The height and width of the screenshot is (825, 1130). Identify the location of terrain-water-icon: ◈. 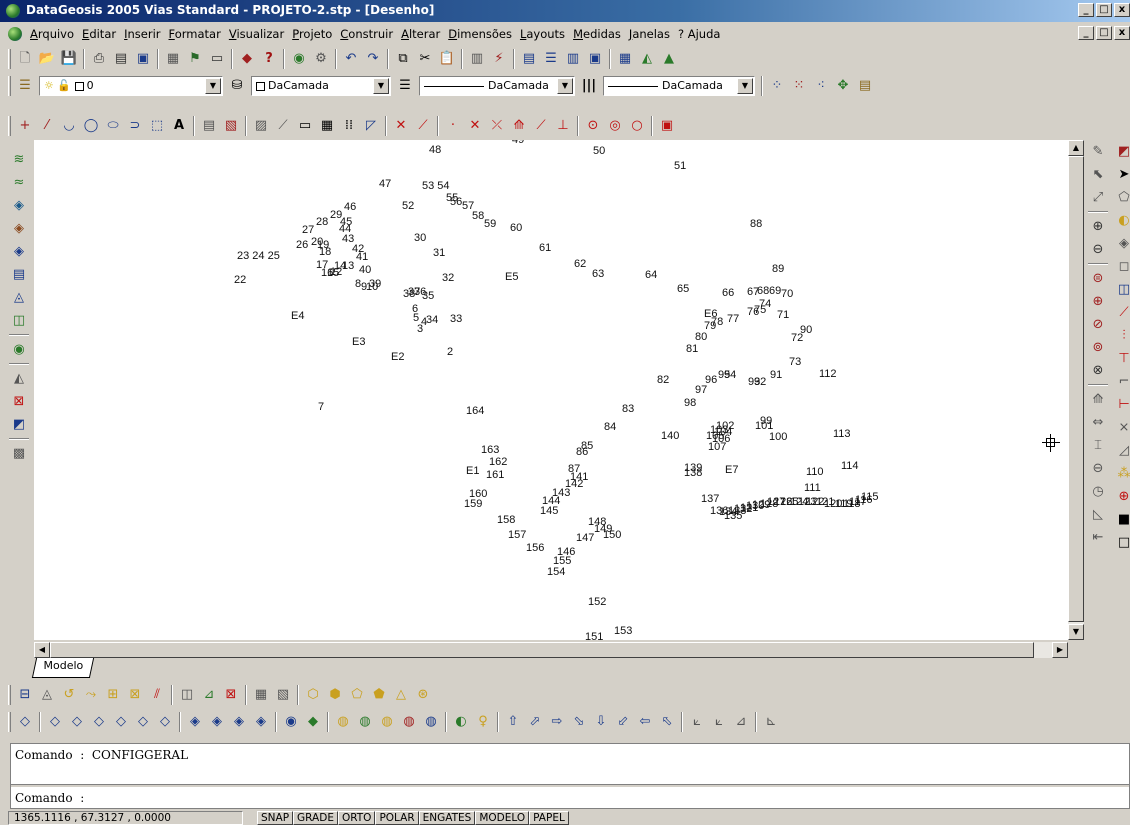
(19, 251).